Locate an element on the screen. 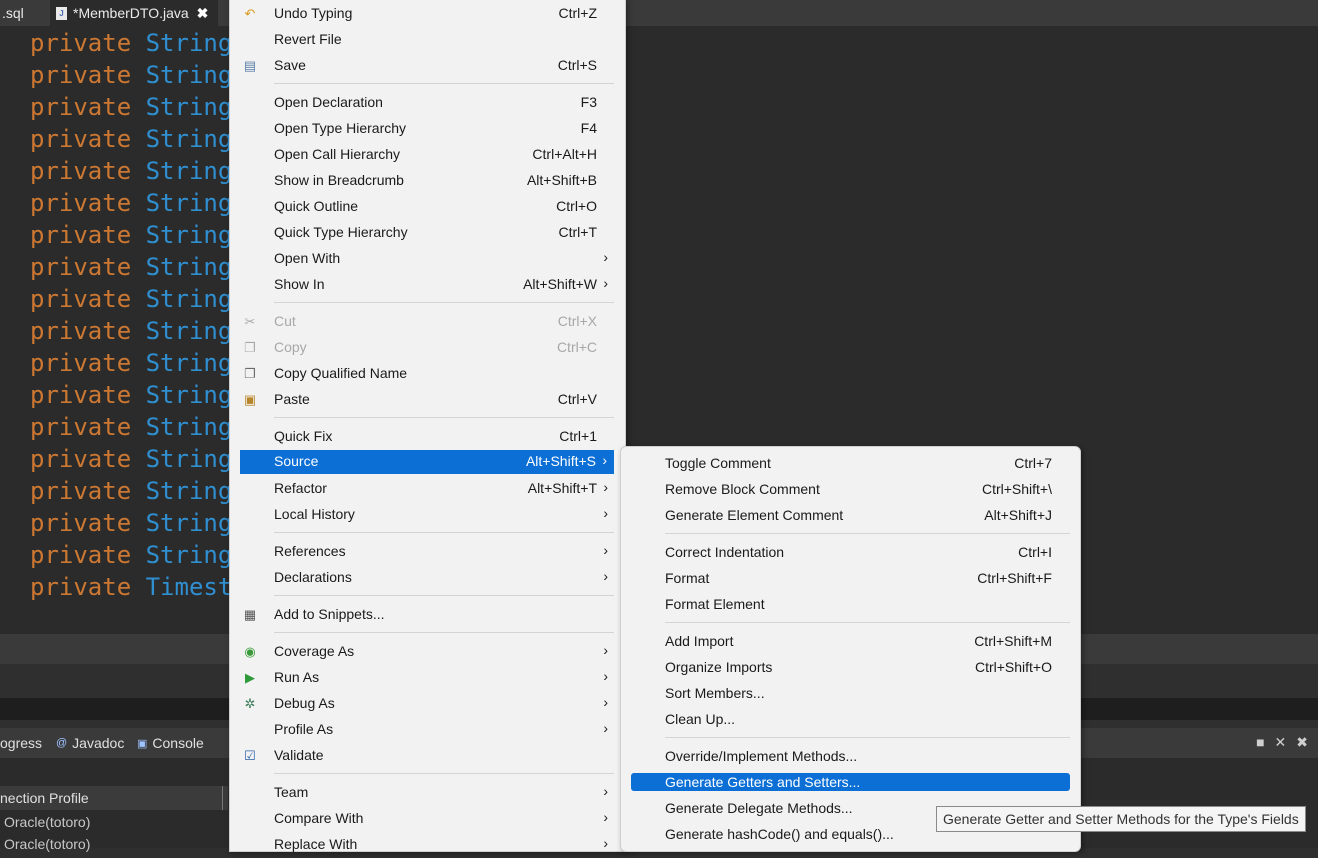 The image size is (1318, 858). type-name: Timest is located at coordinates (189, 587).